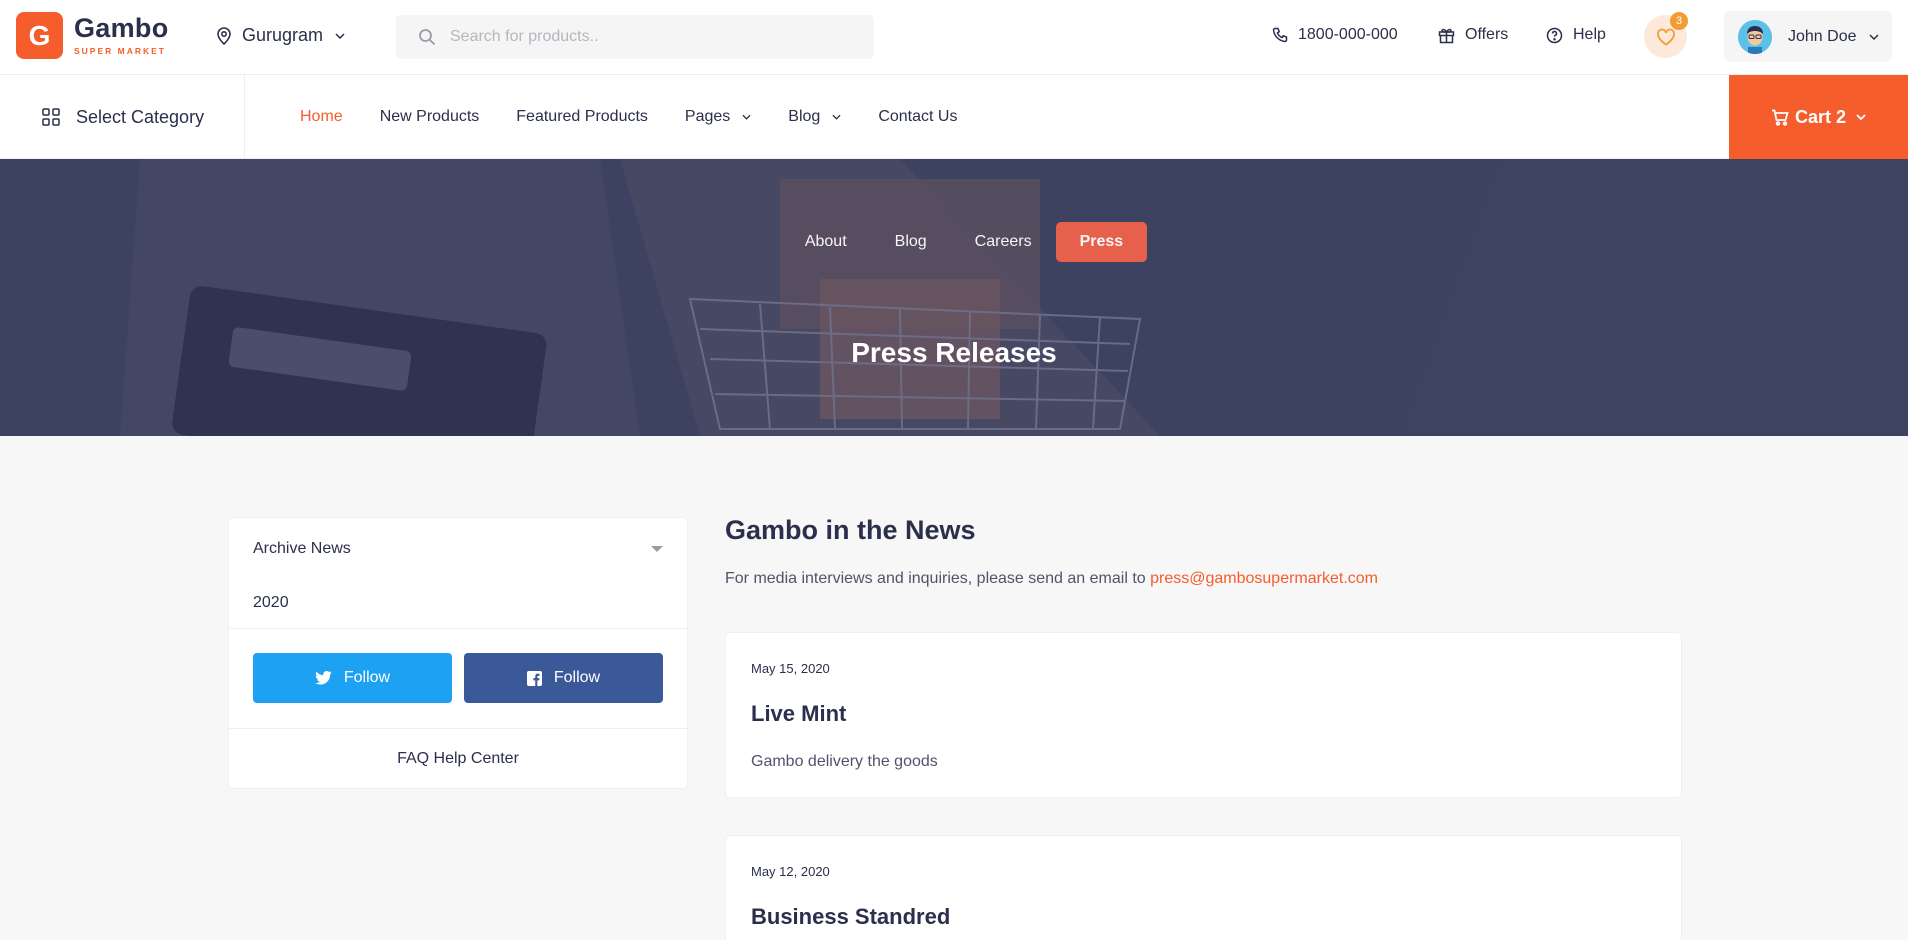 Image resolution: width=1908 pixels, height=940 pixels. What do you see at coordinates (1101, 242) in the screenshot?
I see `tab-press: Press` at bounding box center [1101, 242].